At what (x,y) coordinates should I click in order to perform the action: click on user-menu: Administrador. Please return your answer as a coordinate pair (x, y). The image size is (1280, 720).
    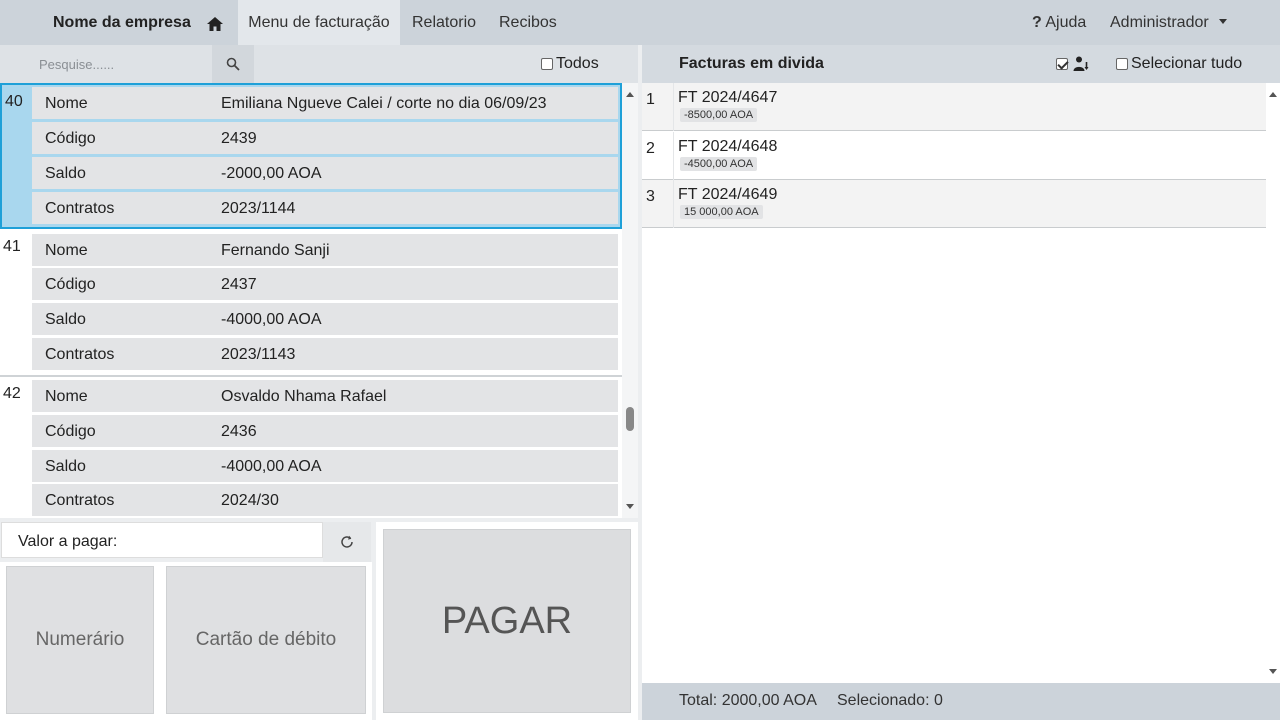
    Looking at the image, I should click on (1168, 23).